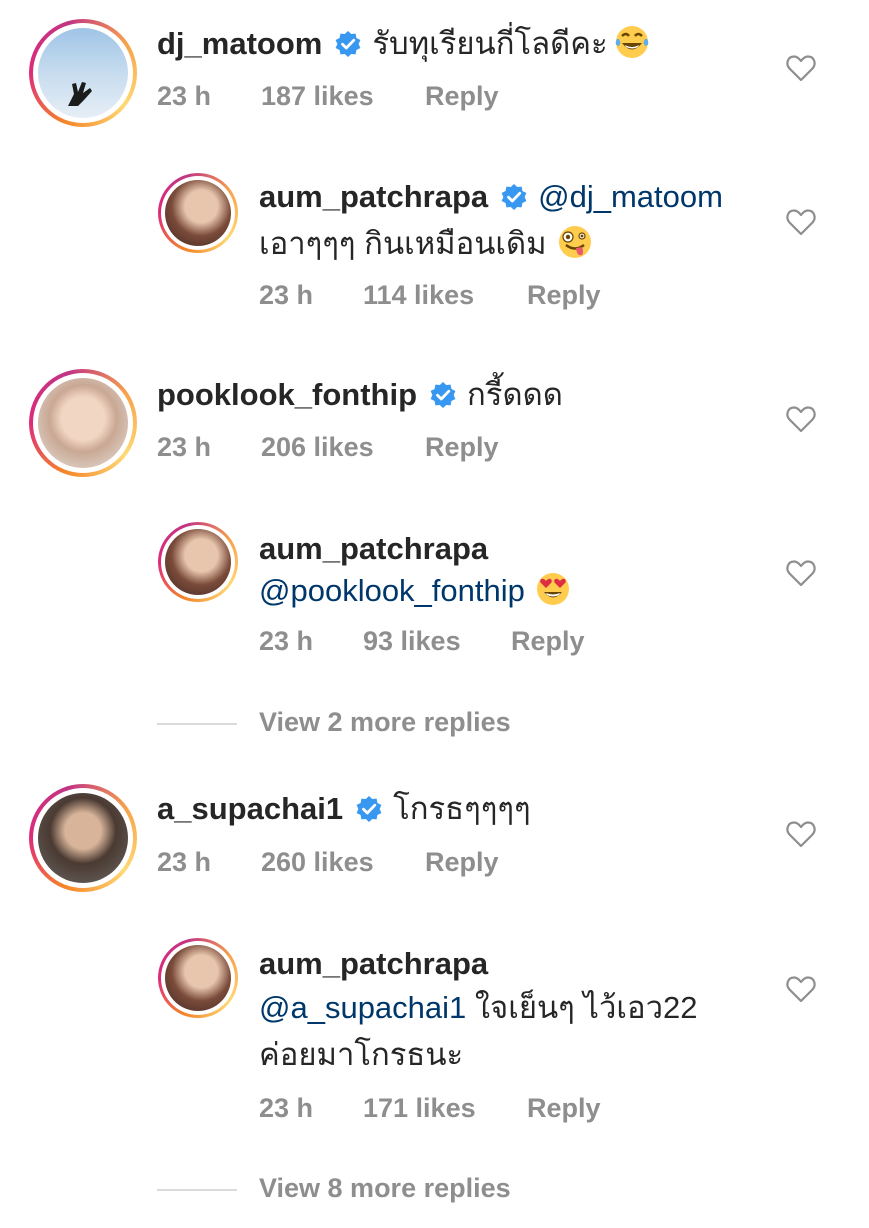 Image resolution: width=869 pixels, height=1228 pixels. I want to click on reply-mention: @dj_matoom, so click(630, 196).